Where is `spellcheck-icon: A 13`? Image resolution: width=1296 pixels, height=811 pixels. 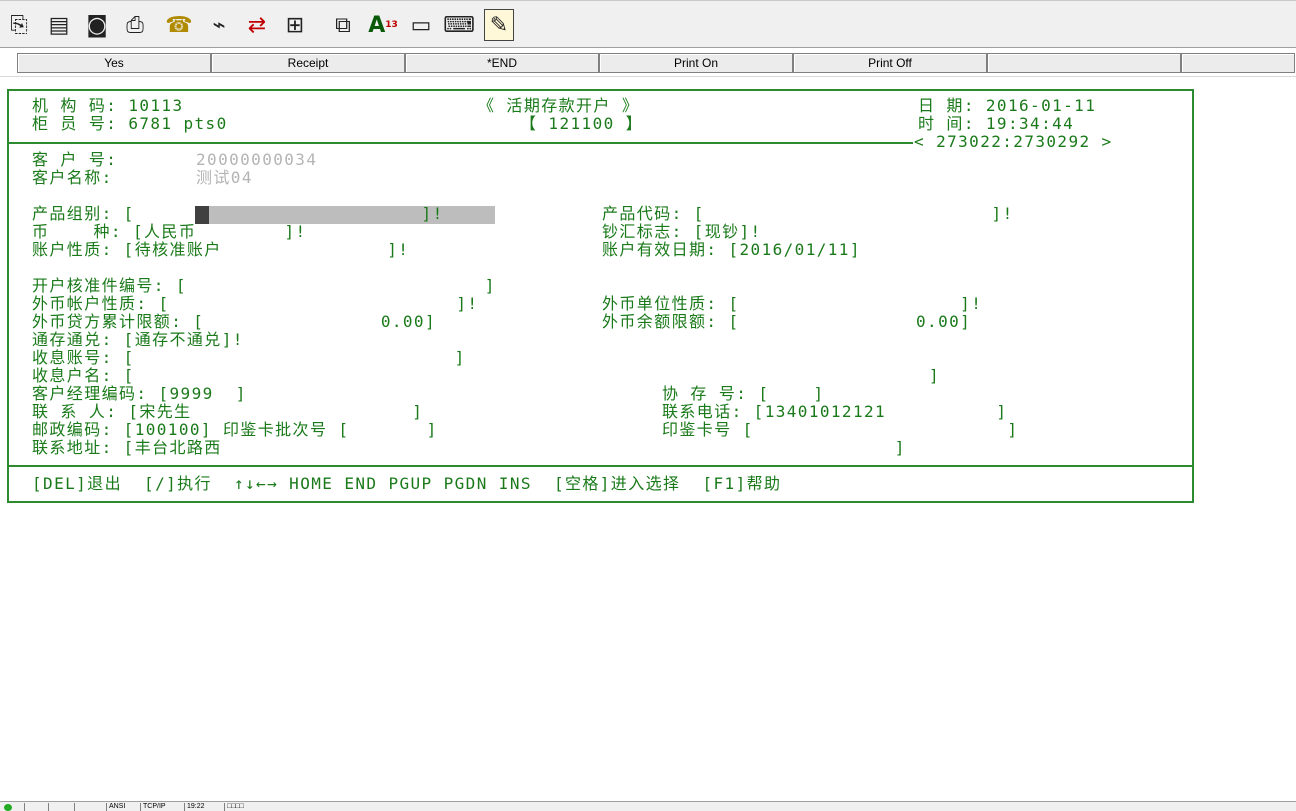
spellcheck-icon: A 13 is located at coordinates (383, 25).